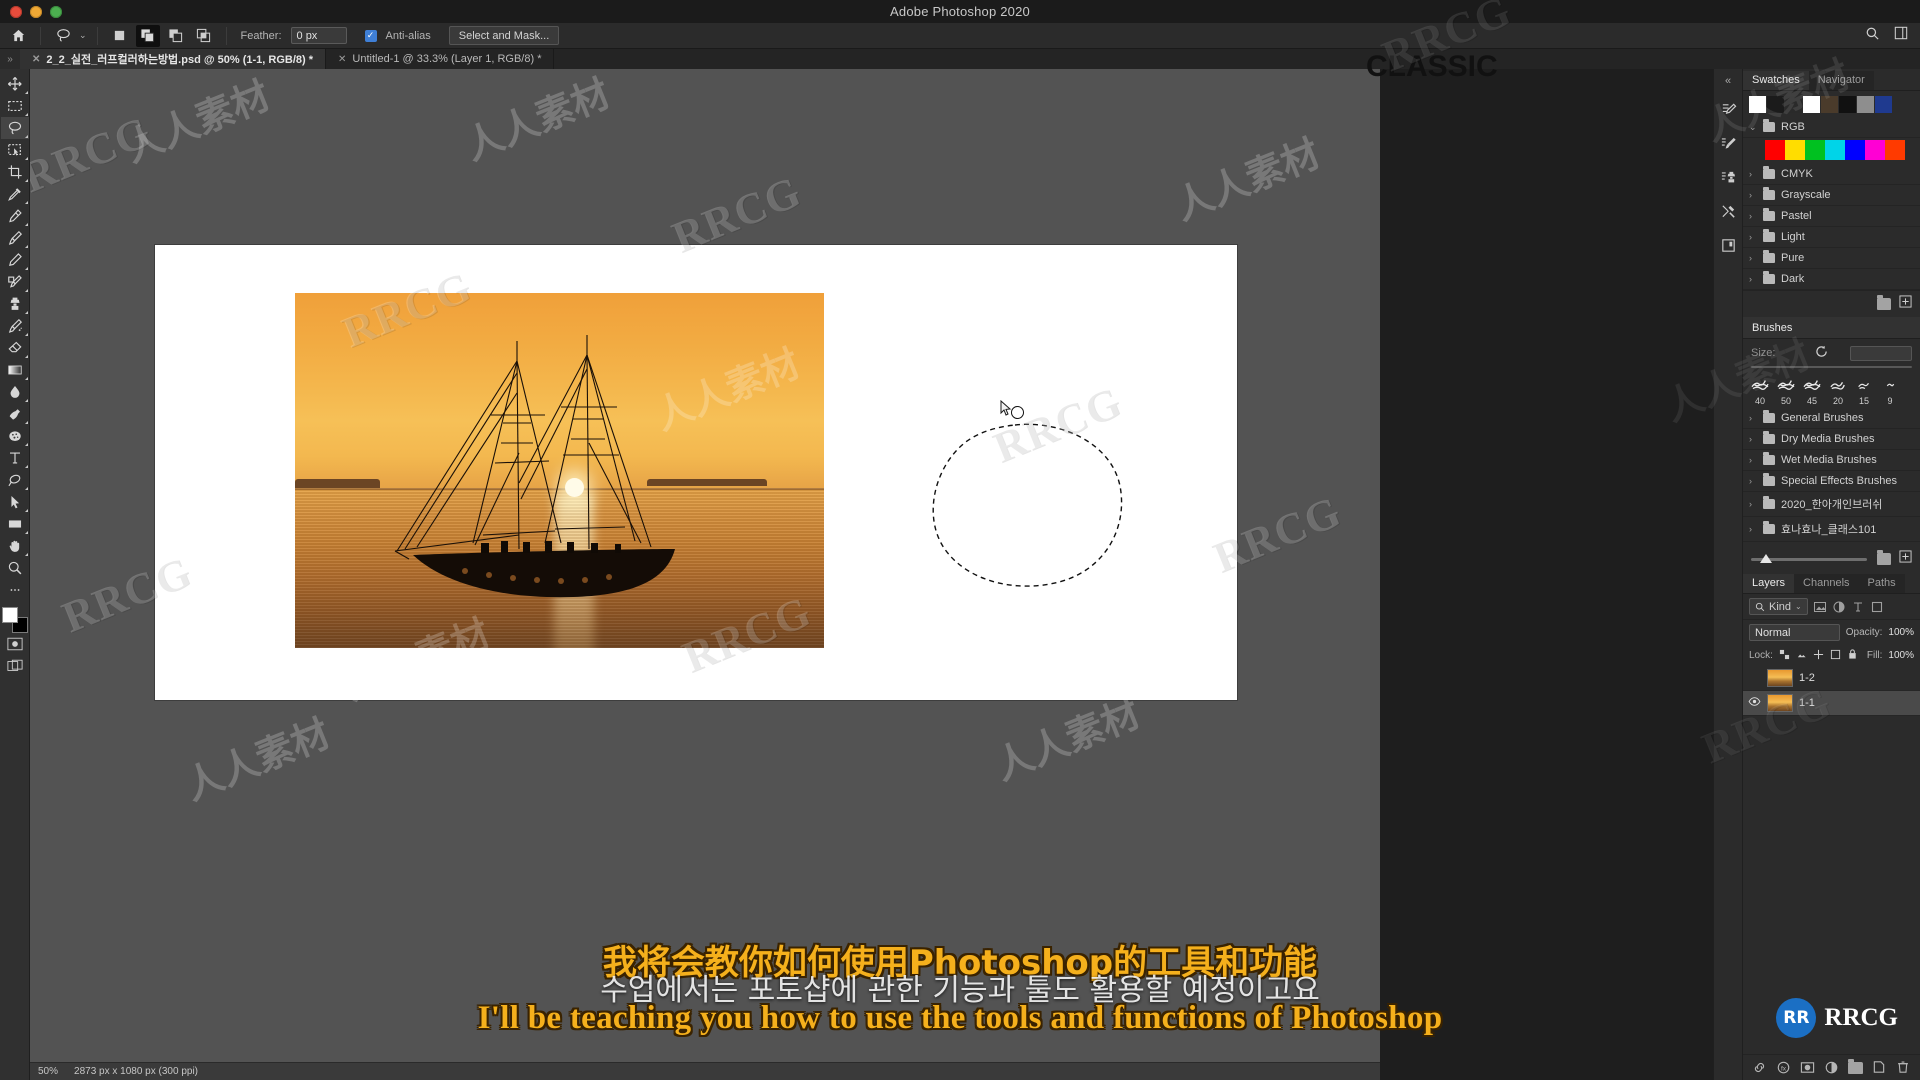 The width and height of the screenshot is (1920, 1080). I want to click on eyedropper-tool, so click(15, 194).